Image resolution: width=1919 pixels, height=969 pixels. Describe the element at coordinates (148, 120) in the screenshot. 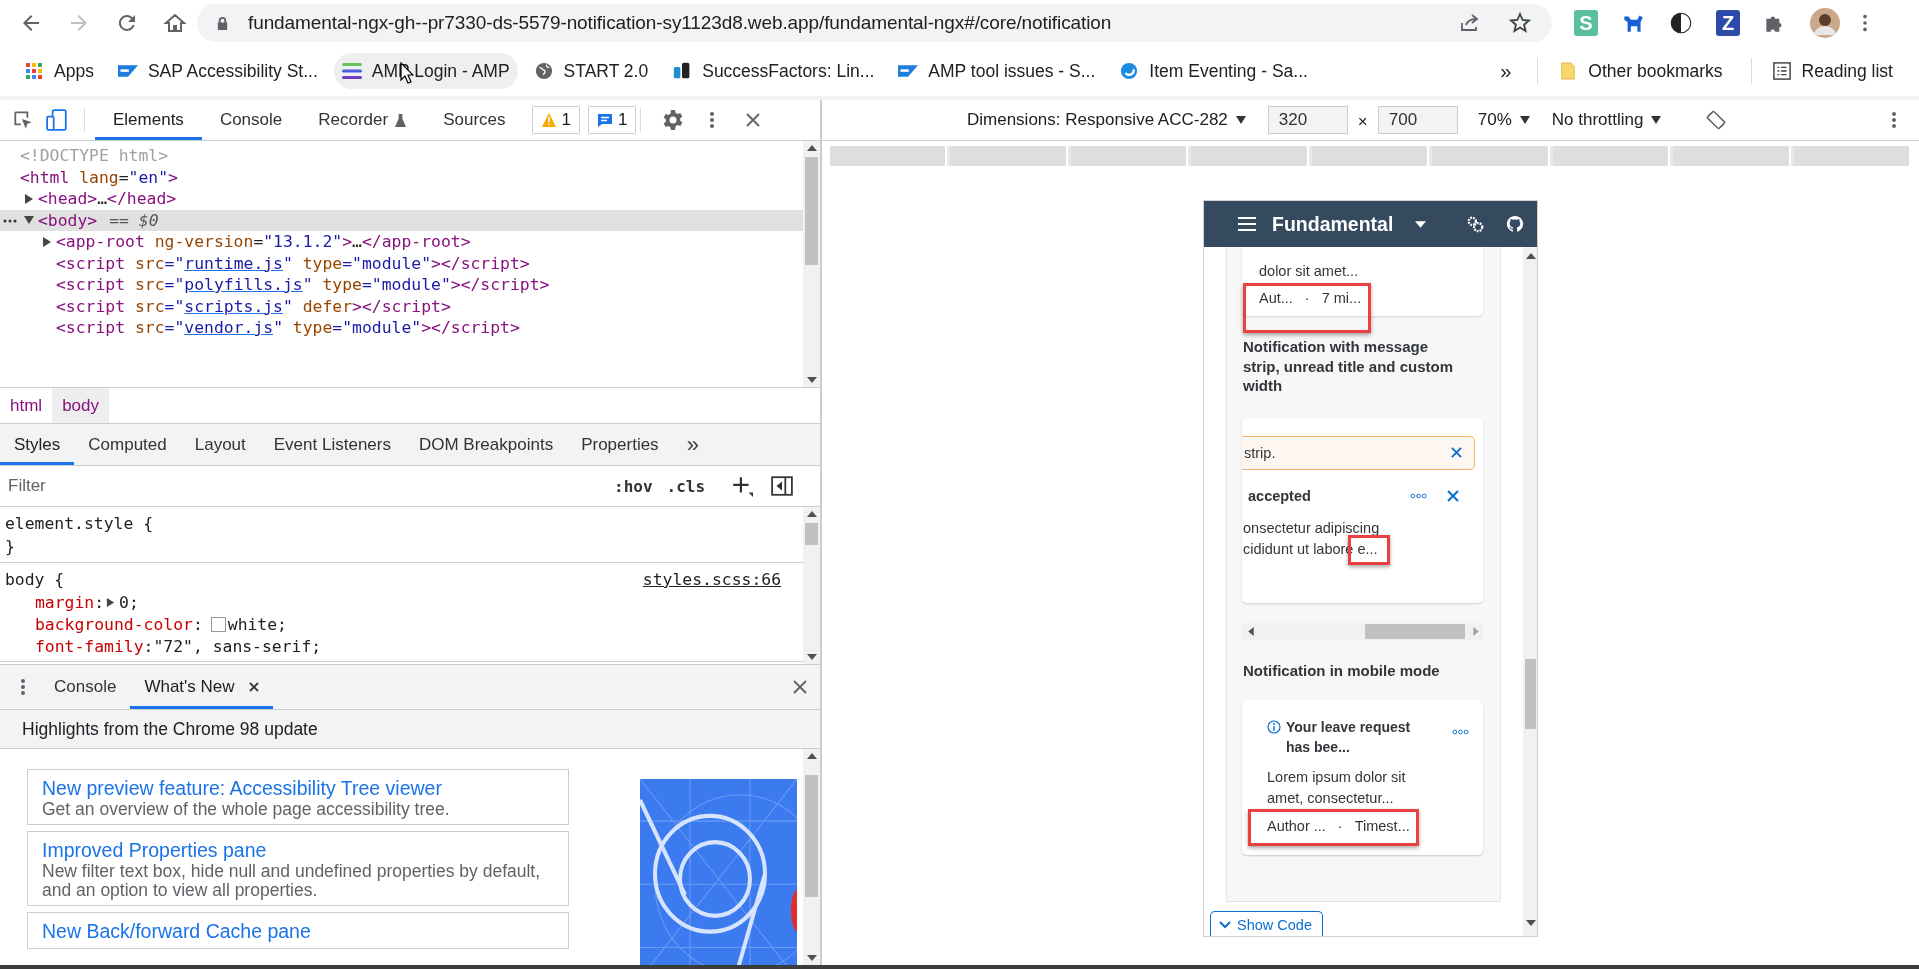

I see `devtools-tab: Elements` at that location.